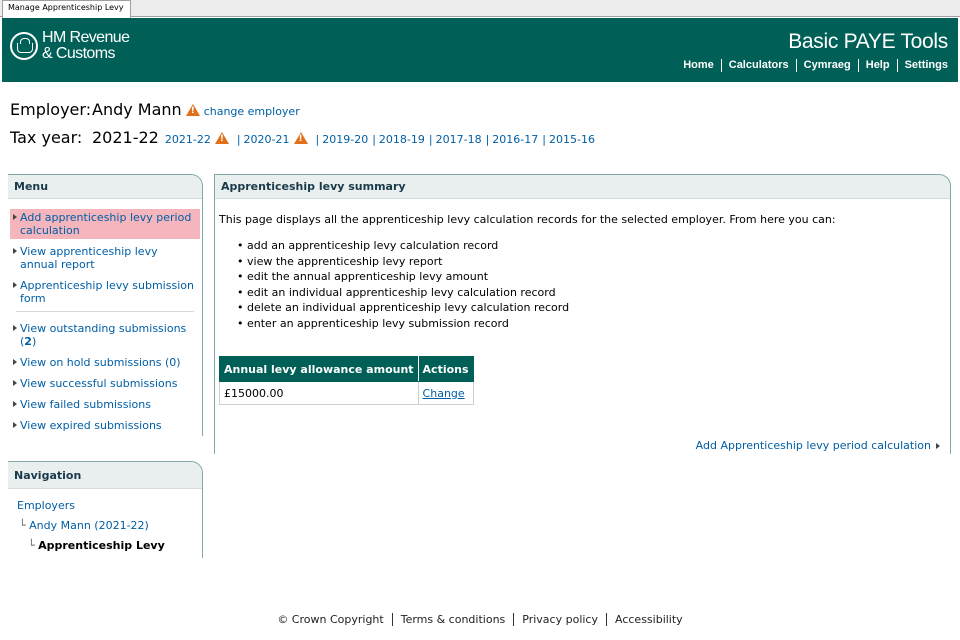 The height and width of the screenshot is (640, 960). Describe the element at coordinates (877, 65) in the screenshot. I see `nav-help: Help` at that location.